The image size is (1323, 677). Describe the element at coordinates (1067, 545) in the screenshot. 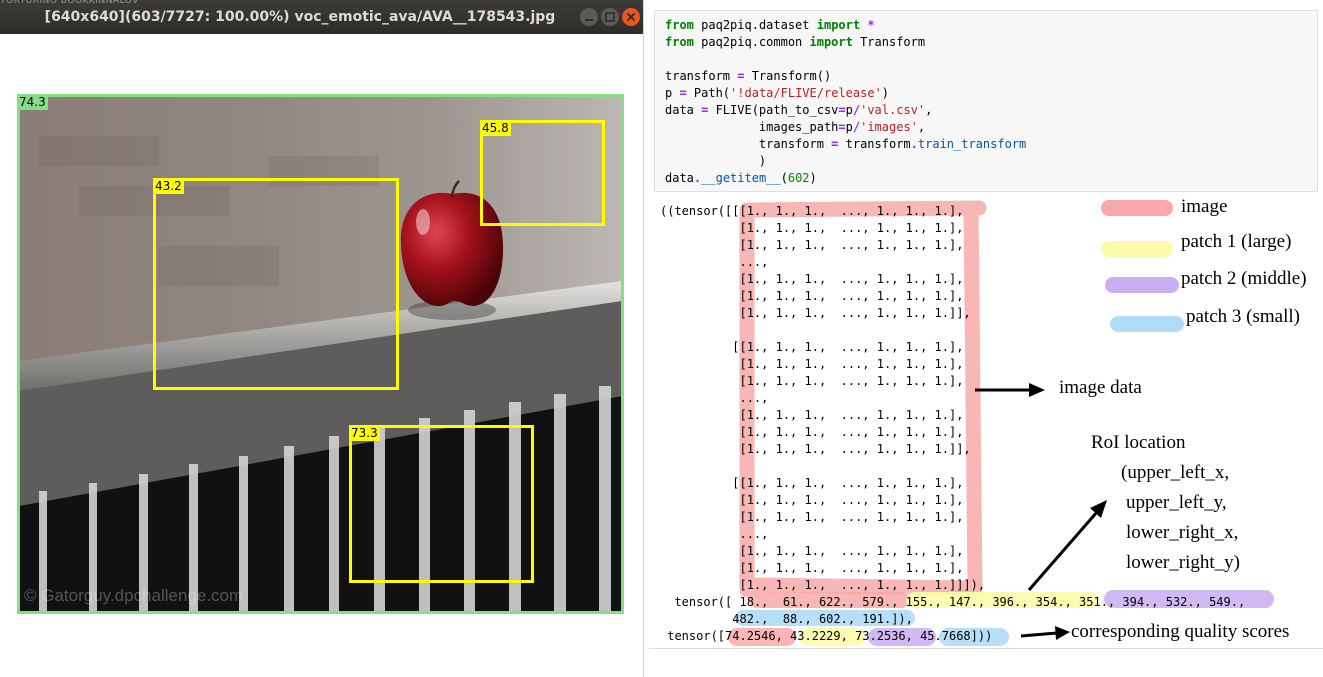

I see `arrow-roi` at that location.